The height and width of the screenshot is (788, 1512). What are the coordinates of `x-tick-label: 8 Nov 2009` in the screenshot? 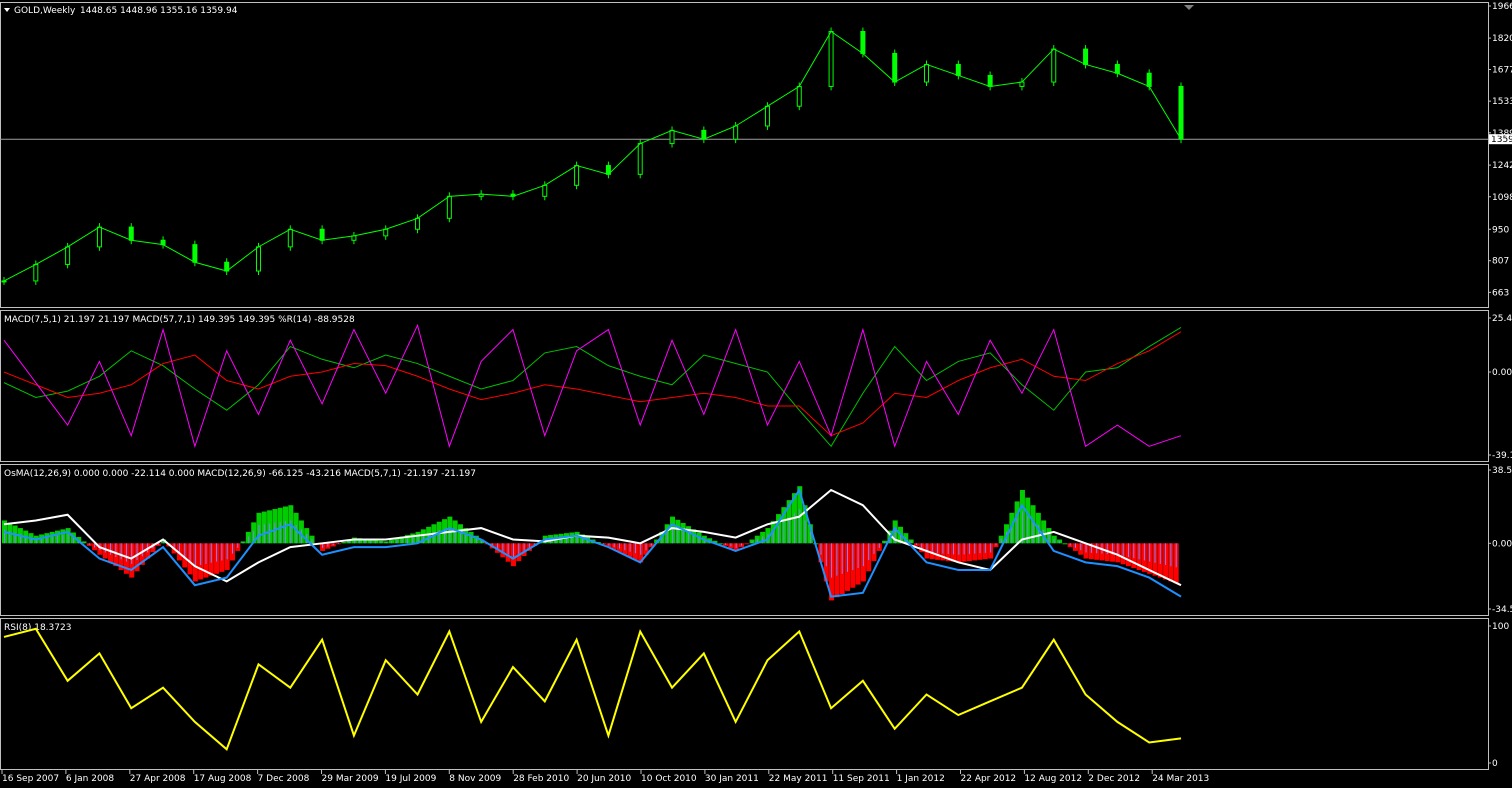 It's located at (475, 779).